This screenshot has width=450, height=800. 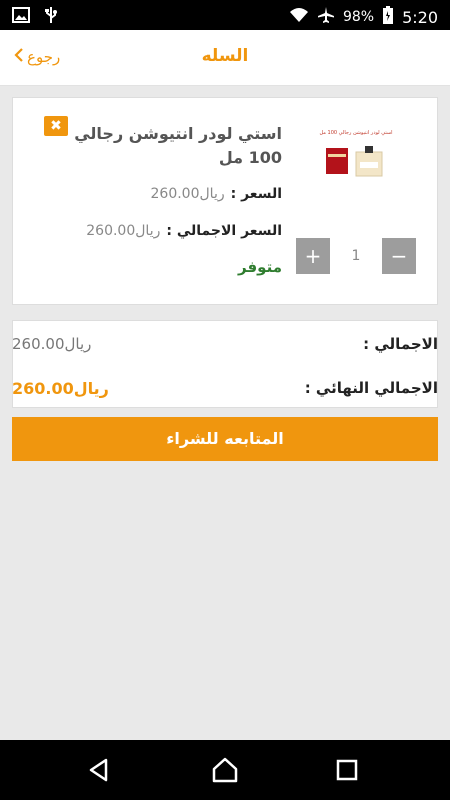 I want to click on home-nav-icon, so click(x=225, y=770).